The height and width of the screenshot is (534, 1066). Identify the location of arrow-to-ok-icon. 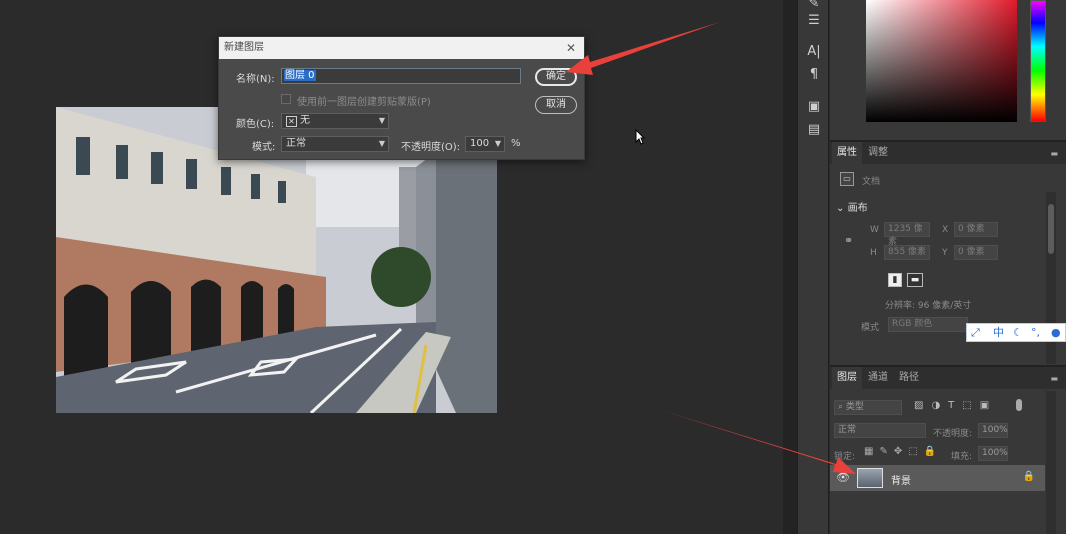
(643, 48).